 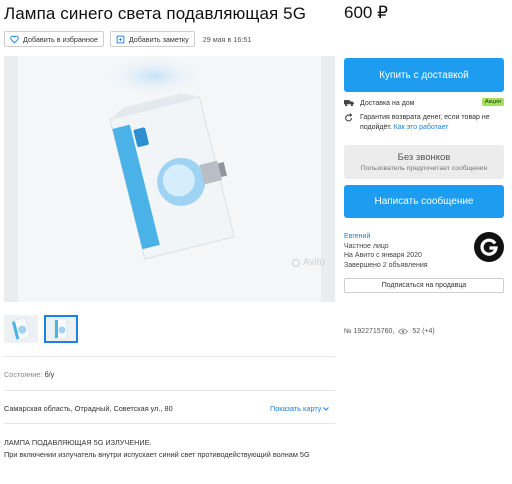 What do you see at coordinates (424, 157) in the screenshot?
I see `no-calls-title: Без звонков` at bounding box center [424, 157].